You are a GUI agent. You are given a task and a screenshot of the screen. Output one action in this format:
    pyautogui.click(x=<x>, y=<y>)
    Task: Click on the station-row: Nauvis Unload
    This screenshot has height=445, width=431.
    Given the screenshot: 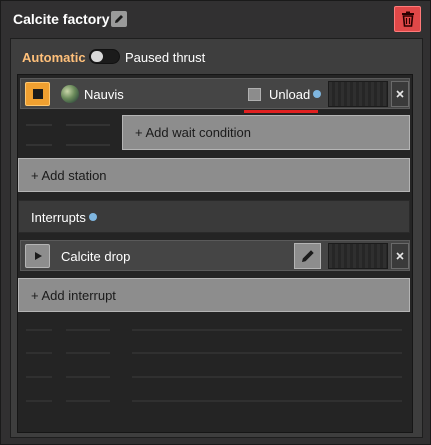 What is the action you would take?
    pyautogui.click(x=215, y=93)
    